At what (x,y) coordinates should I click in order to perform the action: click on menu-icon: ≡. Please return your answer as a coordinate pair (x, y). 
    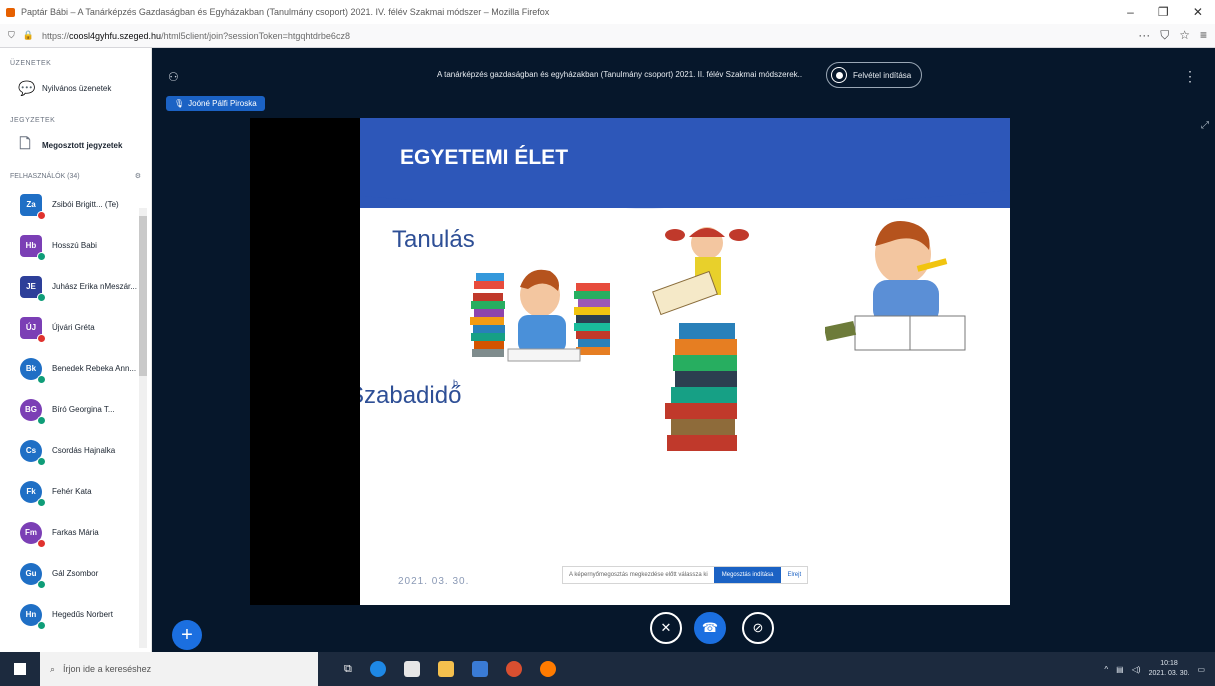
    Looking at the image, I should click on (1203, 35).